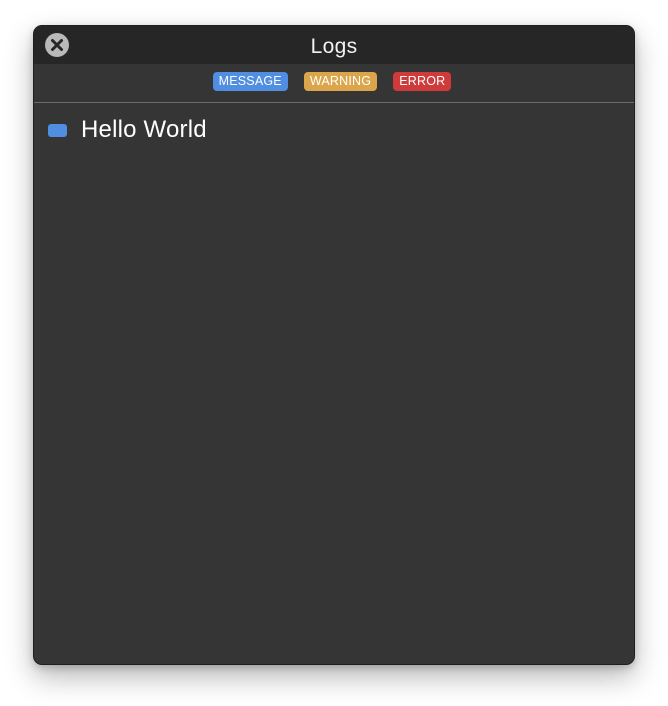 The width and height of the screenshot is (668, 706). What do you see at coordinates (144, 129) in the screenshot?
I see `log-entry-text: Hello World` at bounding box center [144, 129].